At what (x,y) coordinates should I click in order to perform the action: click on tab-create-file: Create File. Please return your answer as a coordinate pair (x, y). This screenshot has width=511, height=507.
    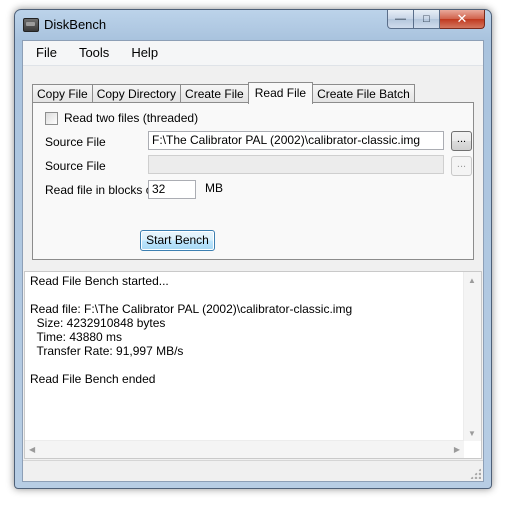
    Looking at the image, I should click on (214, 93).